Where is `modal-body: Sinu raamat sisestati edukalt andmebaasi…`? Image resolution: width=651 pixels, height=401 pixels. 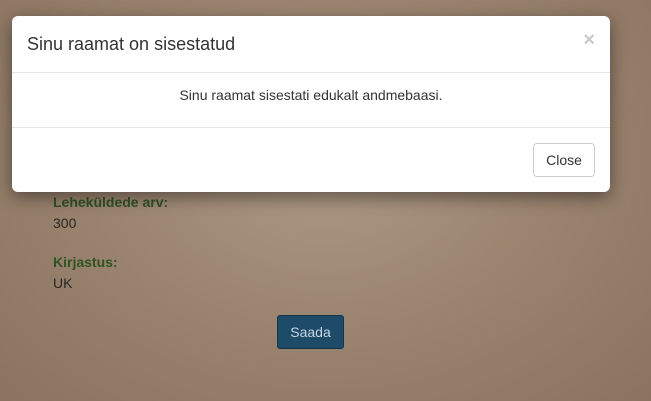
modal-body: Sinu raamat sisestati edukalt andmebaasi… is located at coordinates (311, 100).